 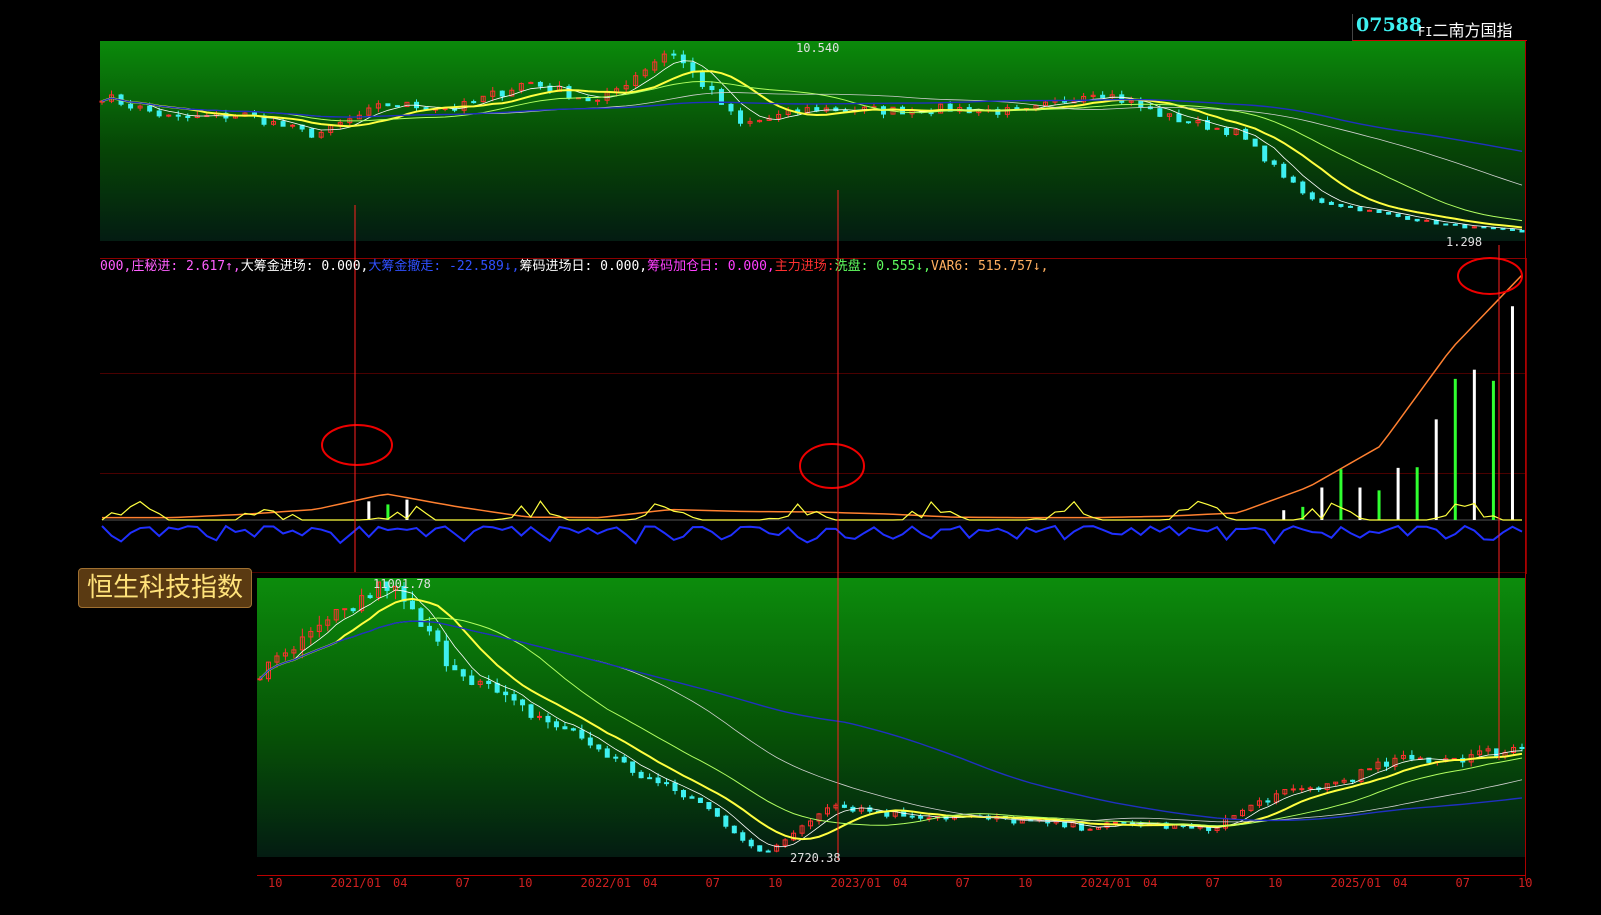 I want to click on bottom-low-label: 2720.38, so click(x=815, y=858).